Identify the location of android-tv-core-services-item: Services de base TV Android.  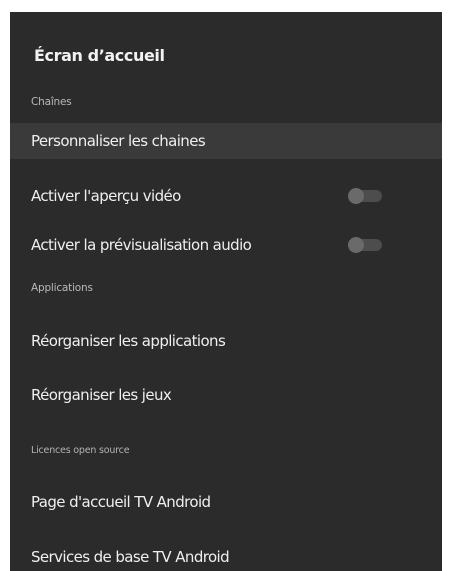
(226, 555).